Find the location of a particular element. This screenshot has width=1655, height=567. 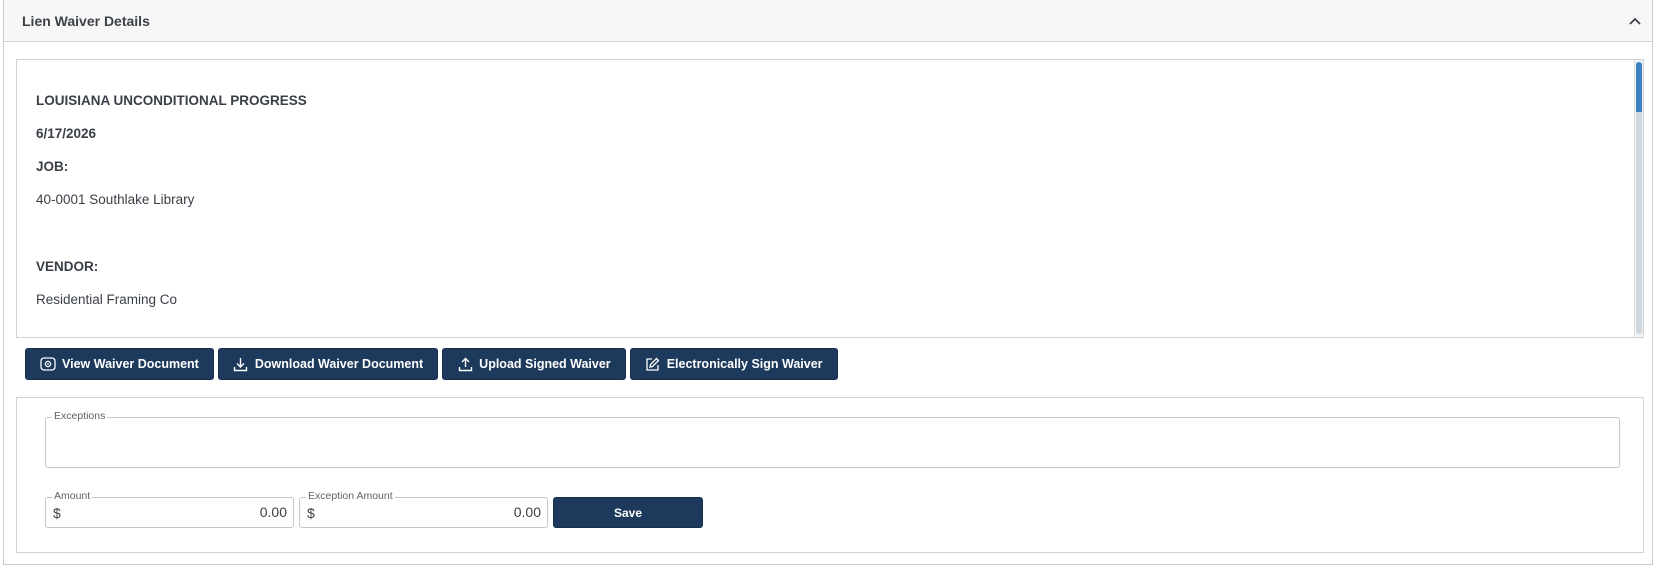

eye-icon is located at coordinates (48, 364).